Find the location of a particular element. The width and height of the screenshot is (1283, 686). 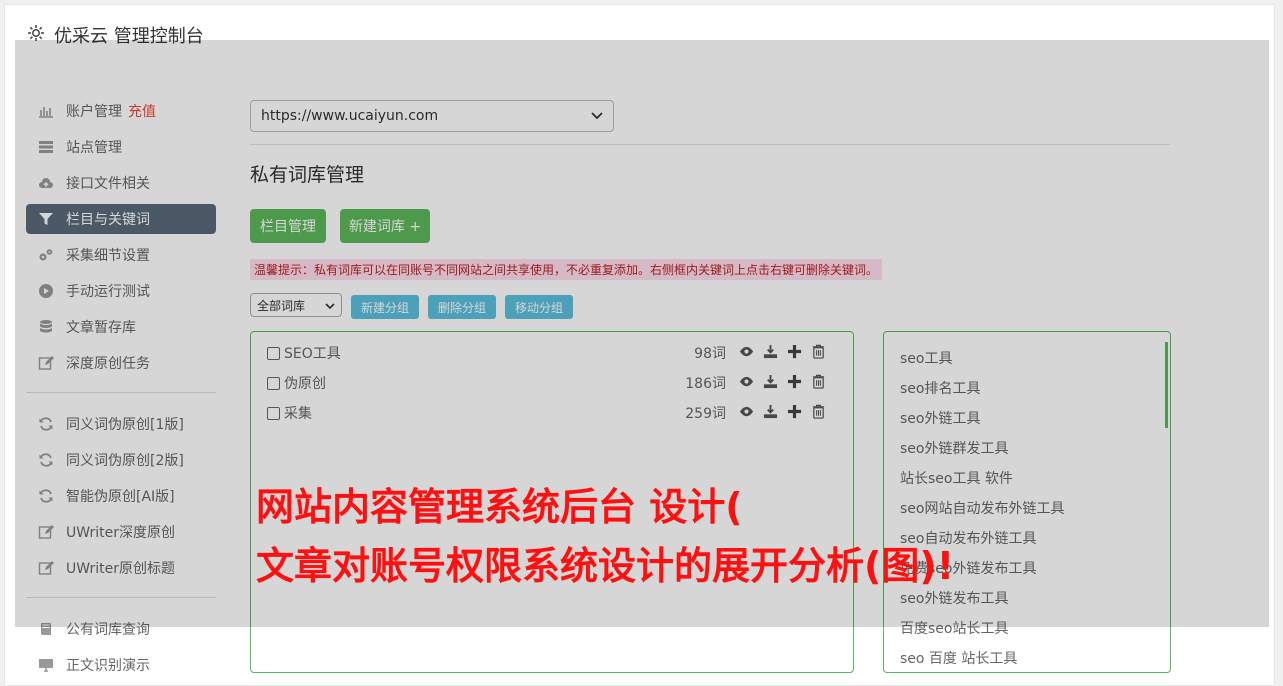

keyword-item: seo 百度 站长工具 is located at coordinates (958, 658).